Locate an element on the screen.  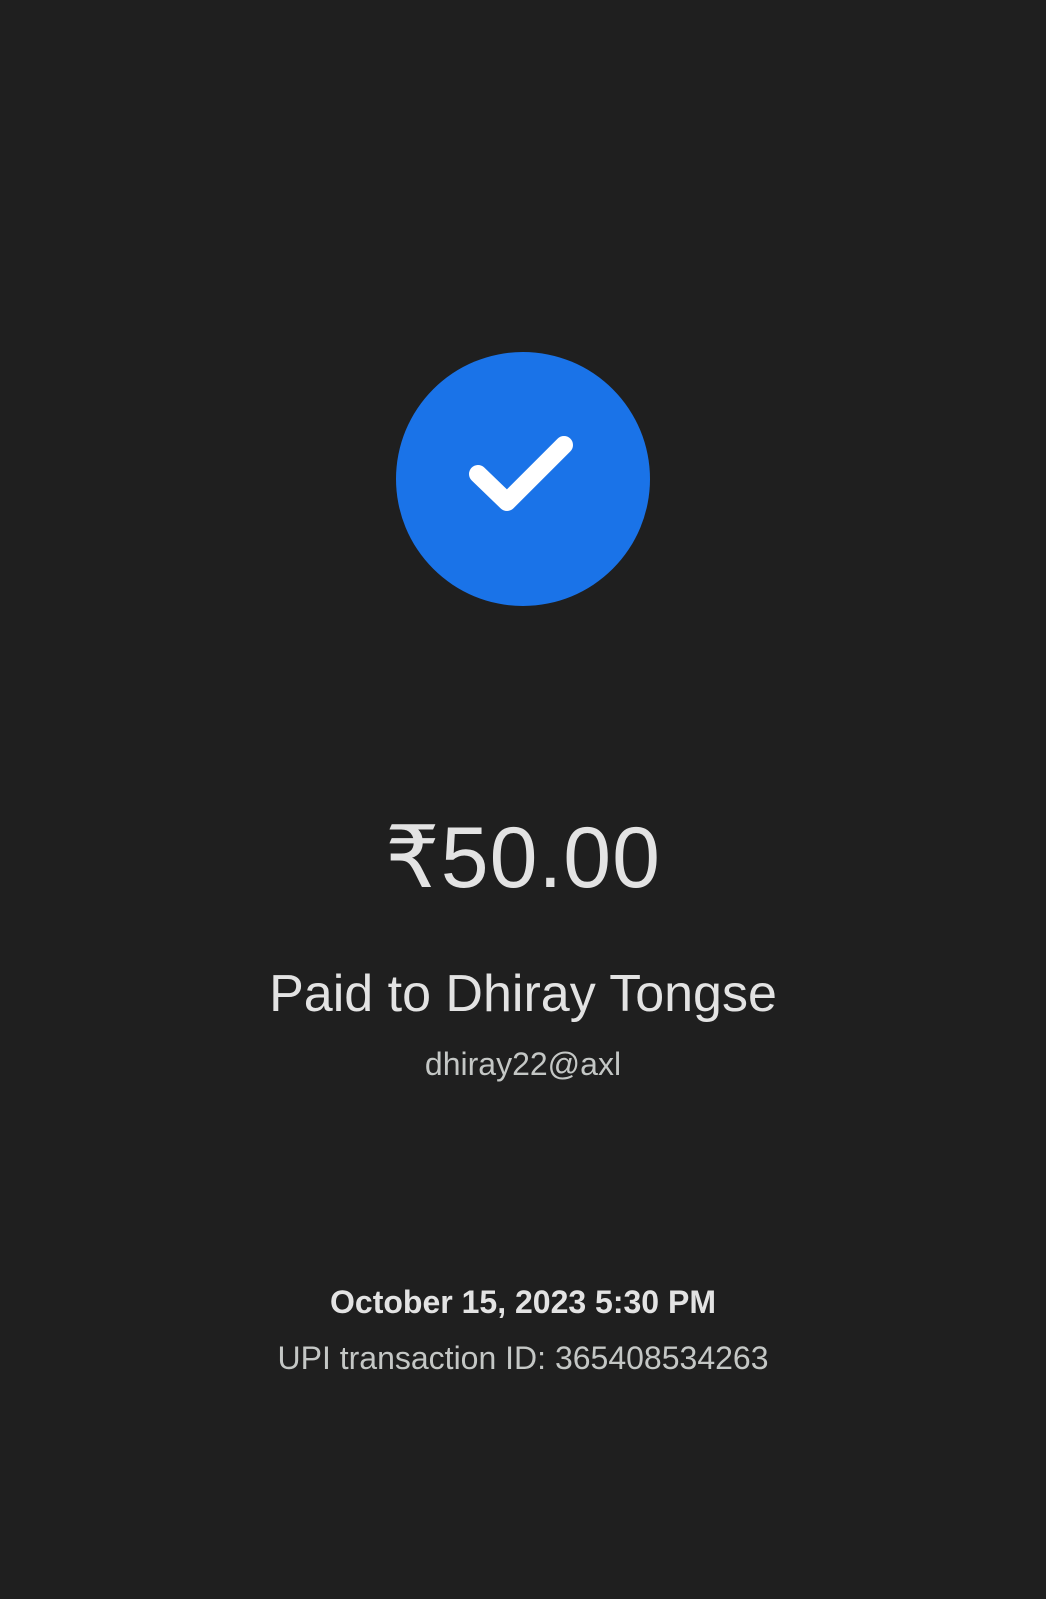
payee-upi-id: dhiray22@axl is located at coordinates (523, 1064).